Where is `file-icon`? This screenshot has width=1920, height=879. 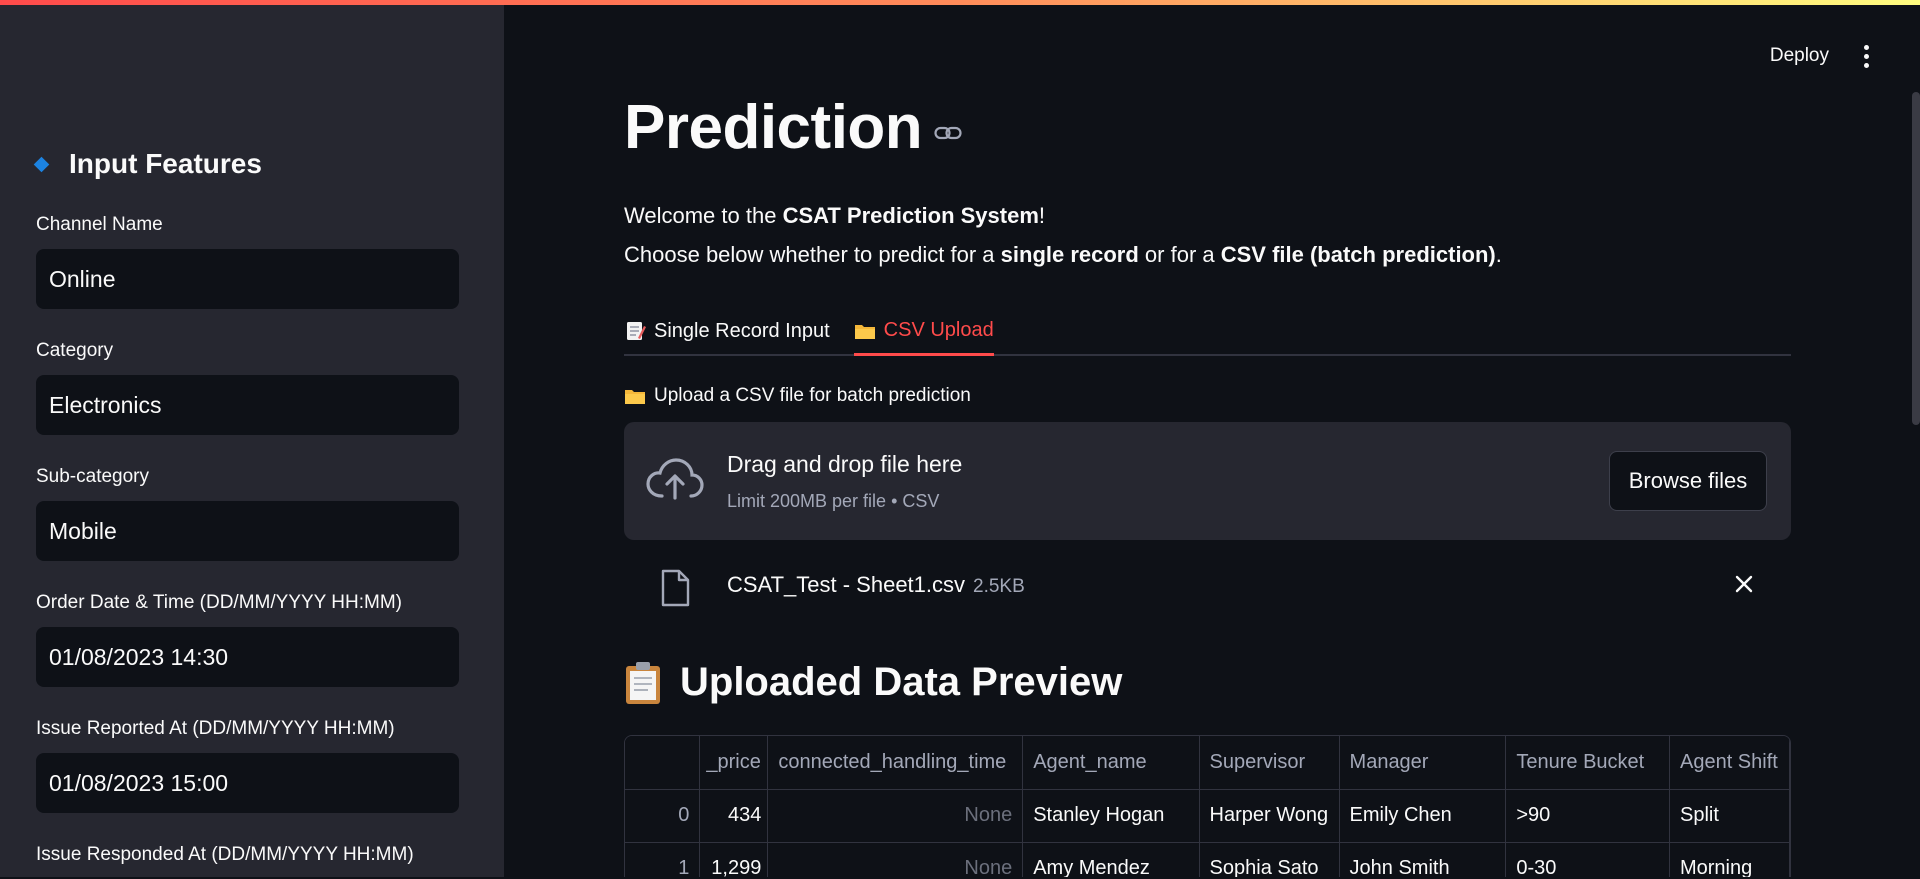
file-icon is located at coordinates (675, 588).